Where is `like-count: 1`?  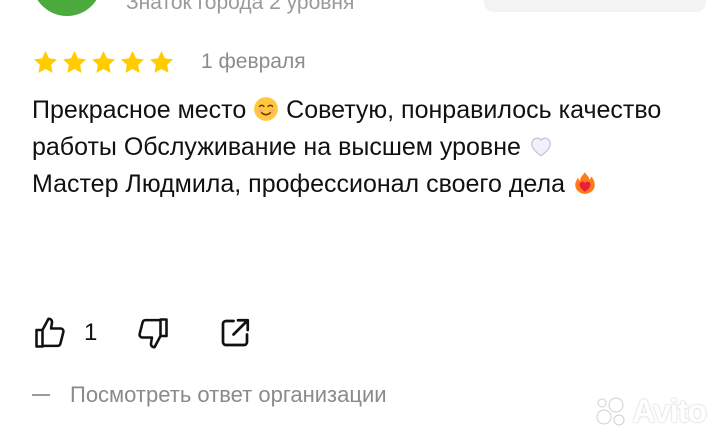 like-count: 1 is located at coordinates (91, 332).